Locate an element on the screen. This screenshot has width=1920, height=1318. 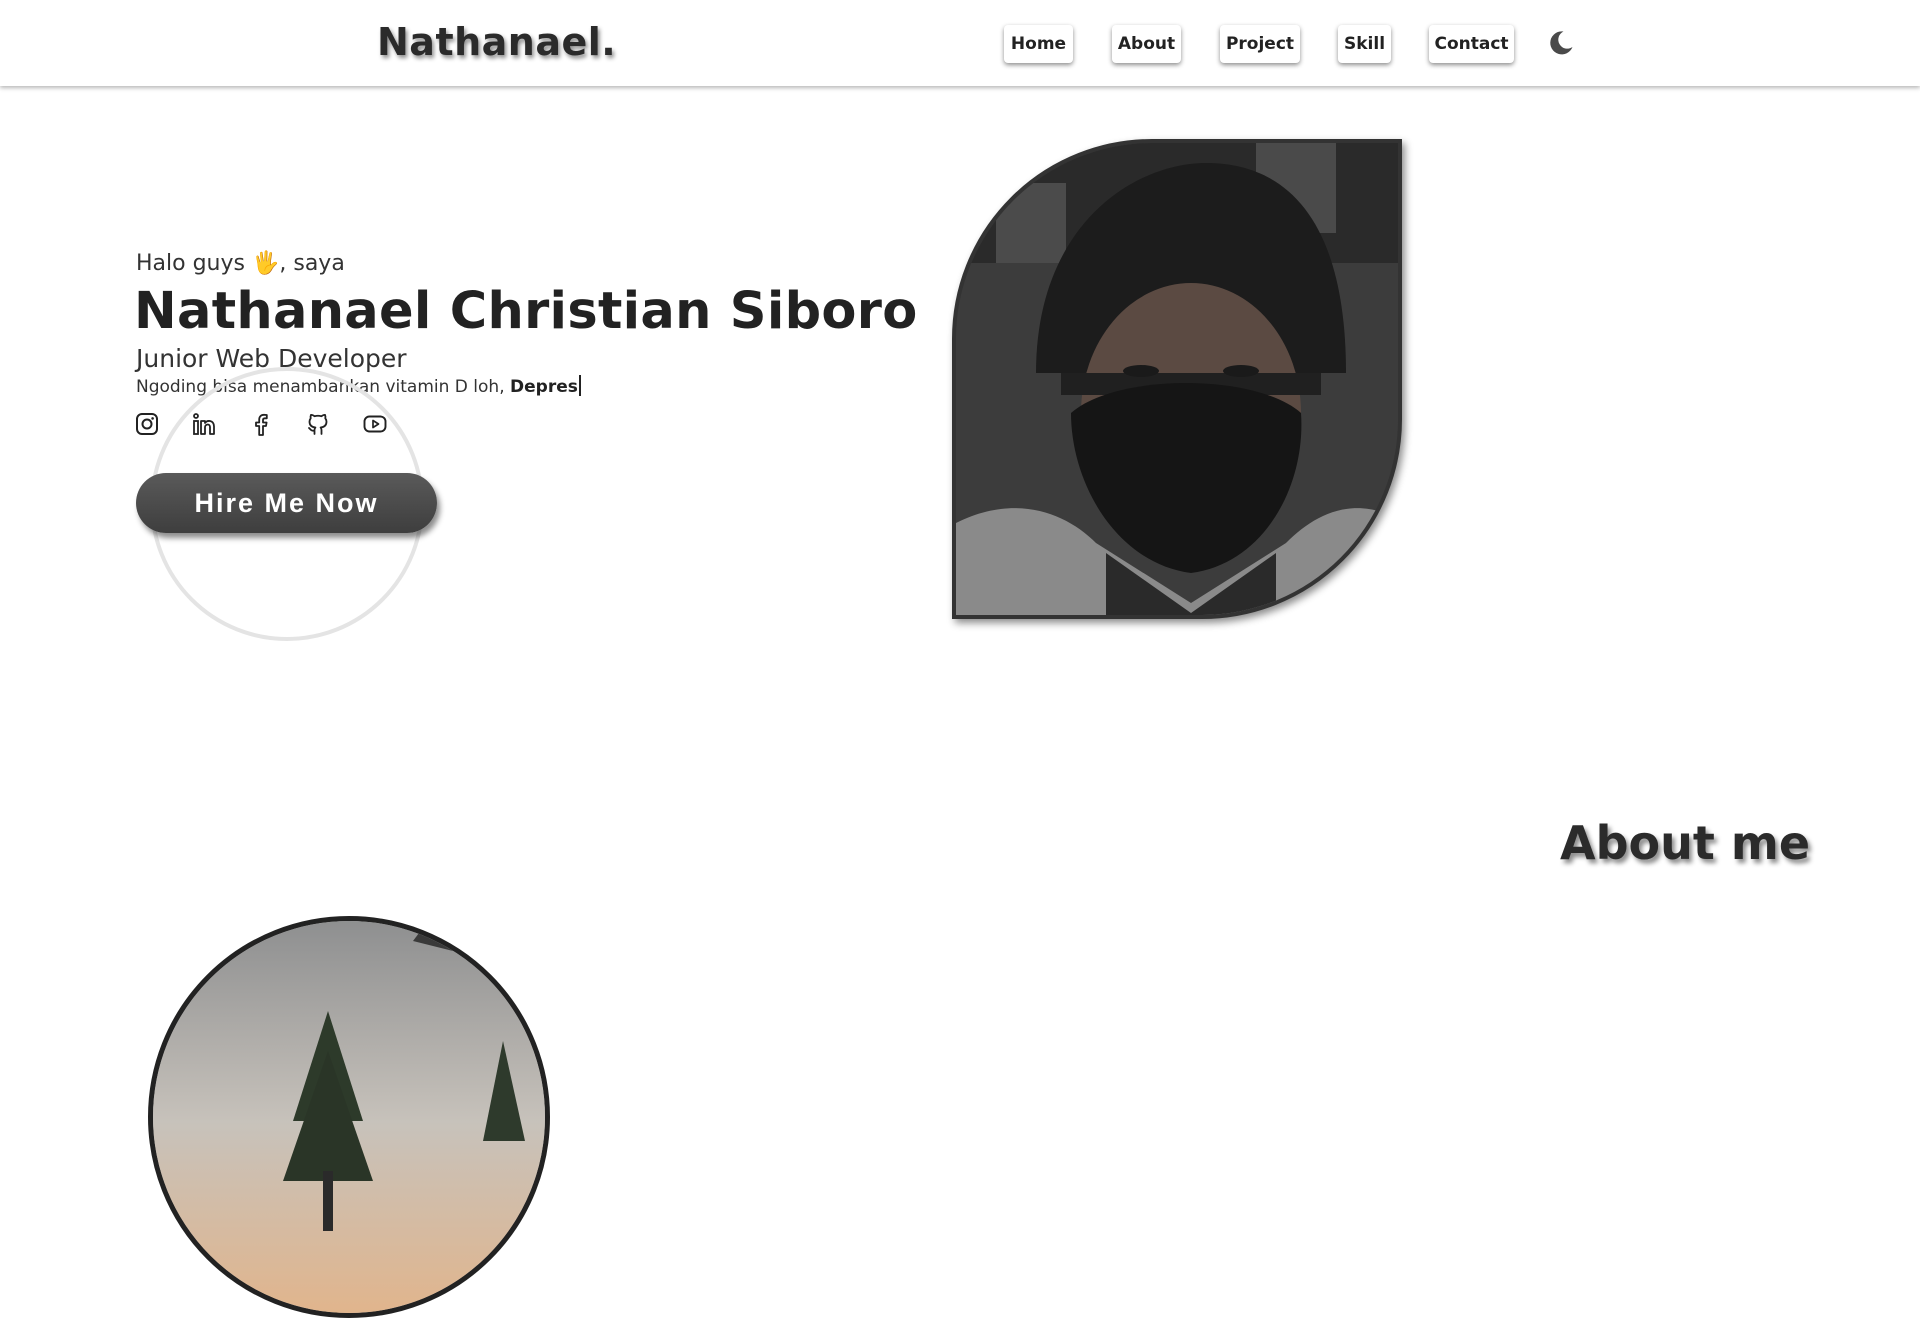
about-title: About me is located at coordinates (1685, 843).